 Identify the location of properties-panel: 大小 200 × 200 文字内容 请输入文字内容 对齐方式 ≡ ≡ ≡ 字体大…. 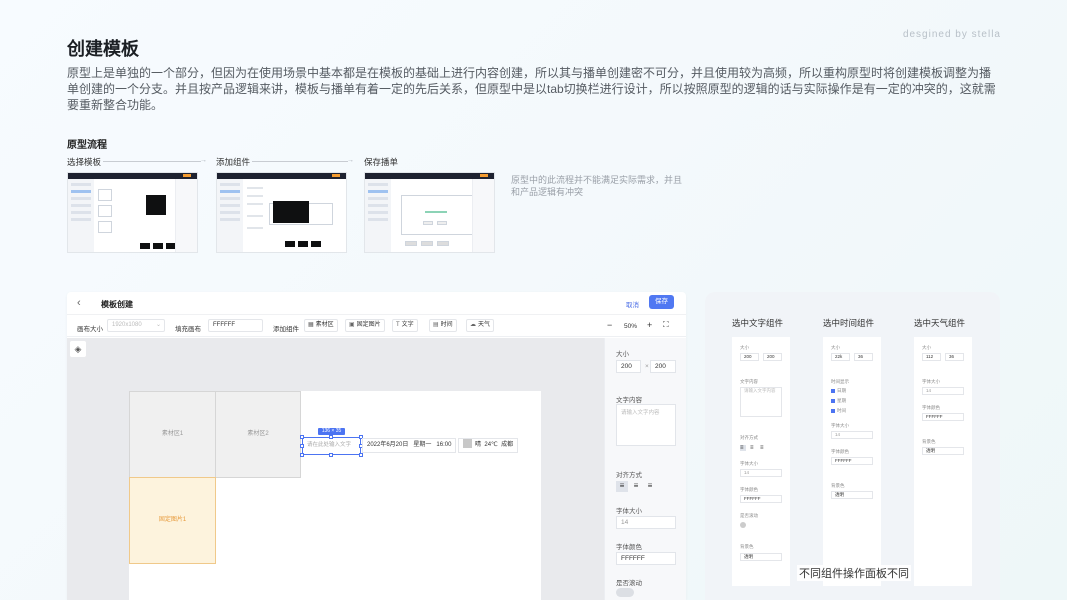
(645, 469).